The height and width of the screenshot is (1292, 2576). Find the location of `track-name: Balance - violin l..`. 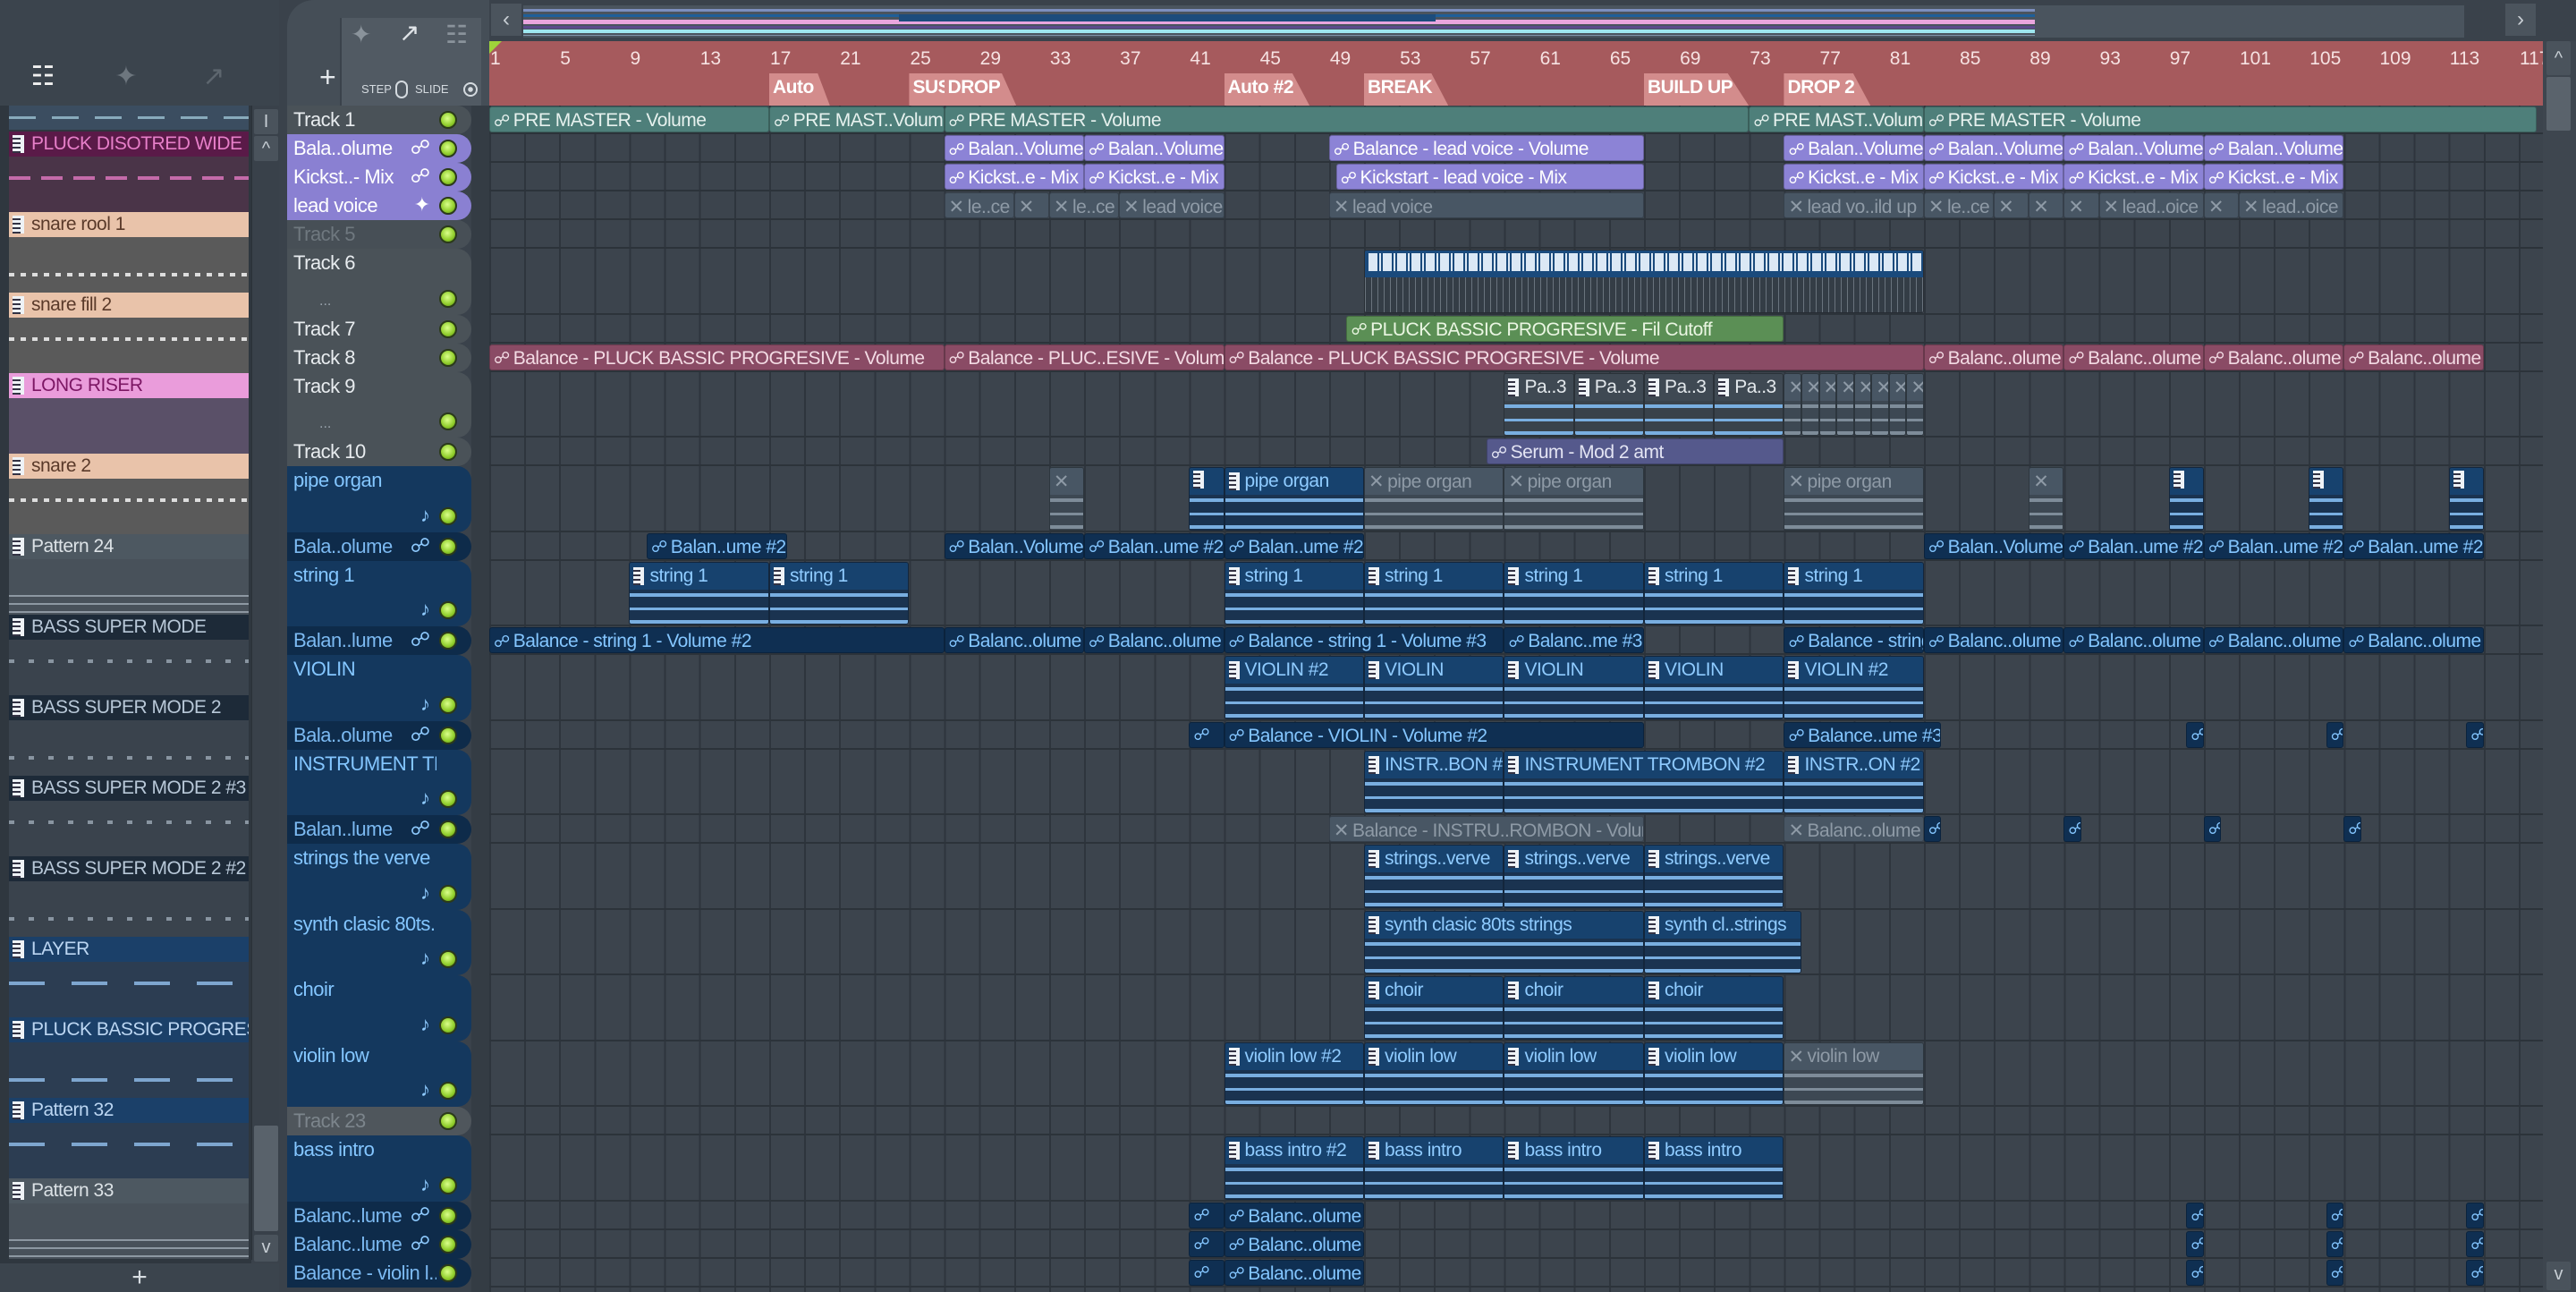

track-name: Balance - violin l.. is located at coordinates (364, 1273).